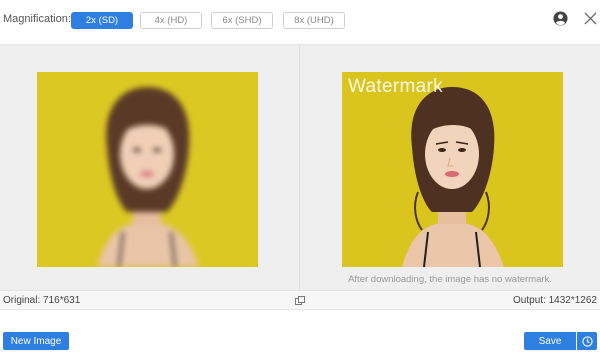 The width and height of the screenshot is (600, 361). What do you see at coordinates (37, 19) in the screenshot?
I see `magnification-label: Magnification:` at bounding box center [37, 19].